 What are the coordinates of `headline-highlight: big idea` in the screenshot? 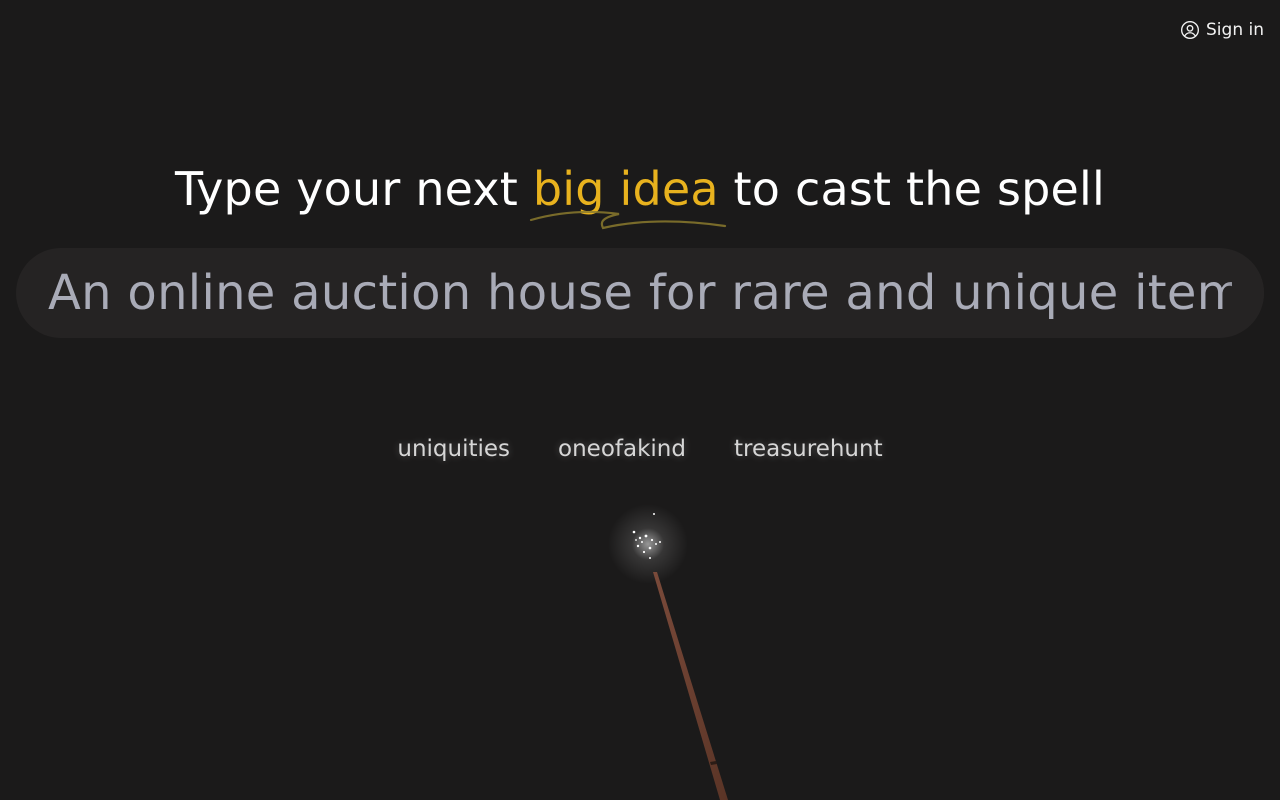 It's located at (627, 196).